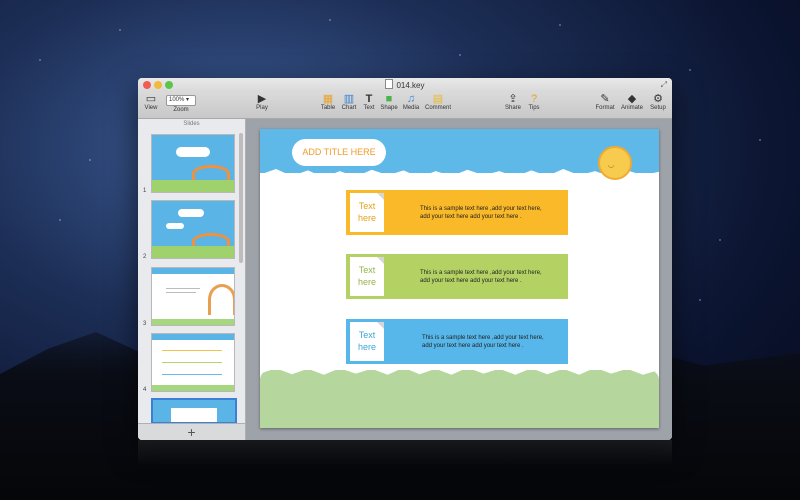  What do you see at coordinates (605, 99) in the screenshot?
I see `paintbrush-icon: ✎` at bounding box center [605, 99].